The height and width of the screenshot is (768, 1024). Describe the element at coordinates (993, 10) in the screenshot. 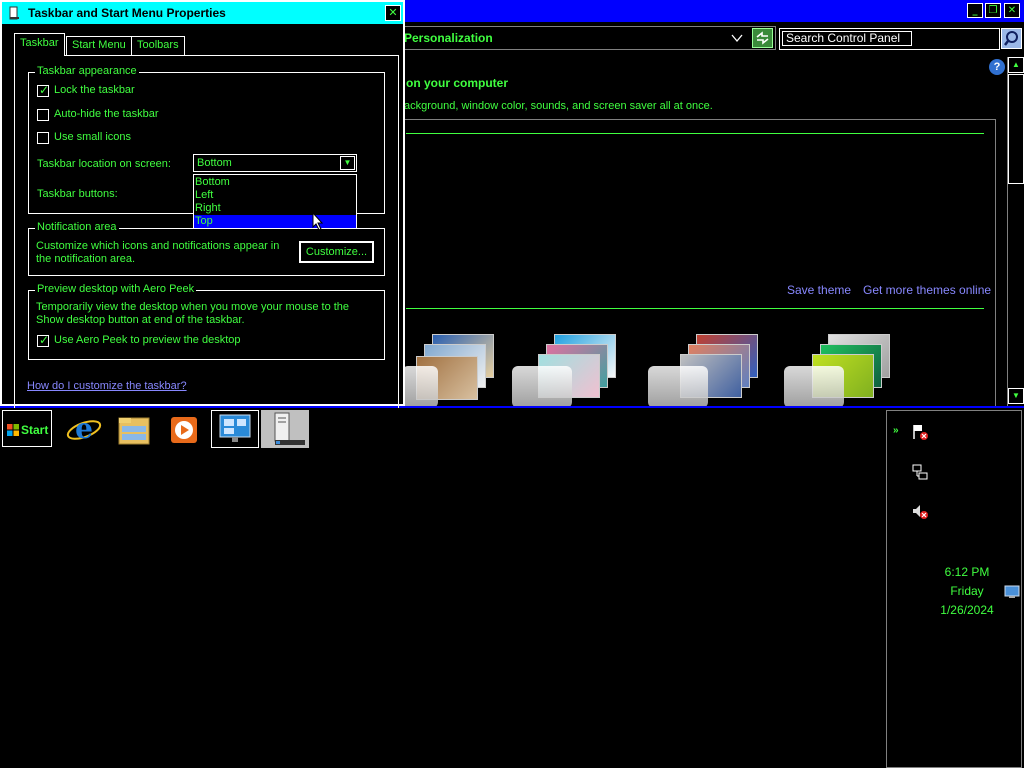

I see `maximize-button: ❐` at that location.